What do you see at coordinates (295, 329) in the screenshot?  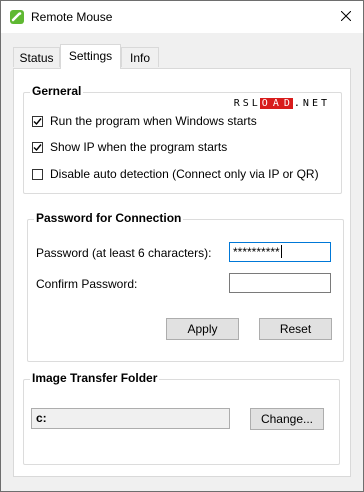 I see `reset-button: Reset` at bounding box center [295, 329].